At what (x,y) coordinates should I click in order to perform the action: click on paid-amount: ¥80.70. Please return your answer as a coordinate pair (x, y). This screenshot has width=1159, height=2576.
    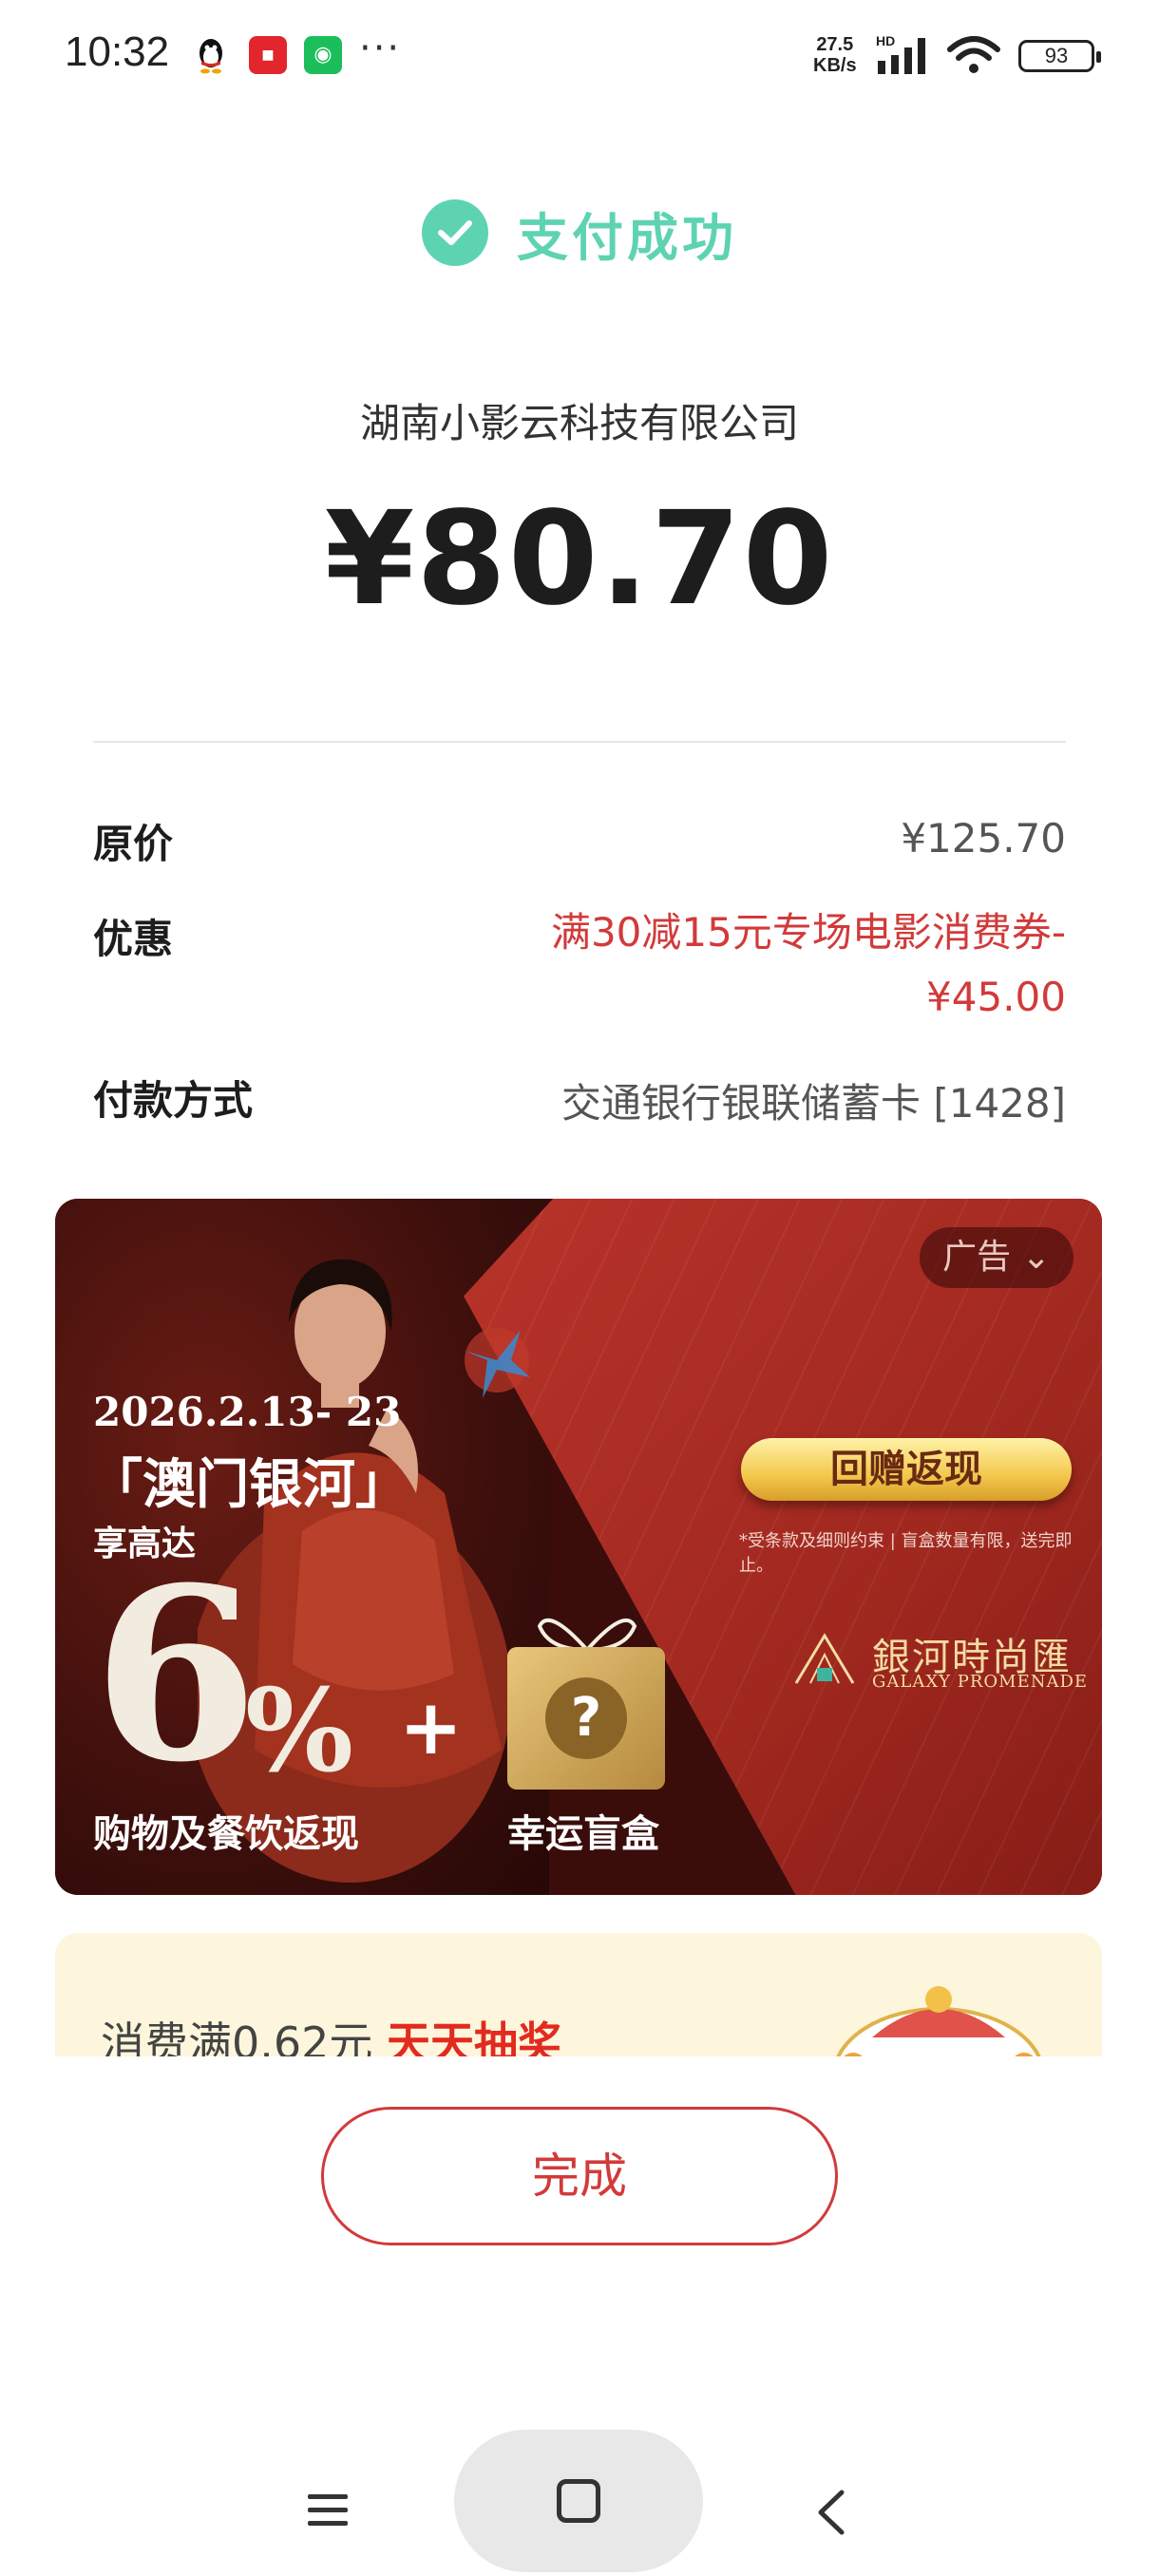
    Looking at the image, I should click on (579, 559).